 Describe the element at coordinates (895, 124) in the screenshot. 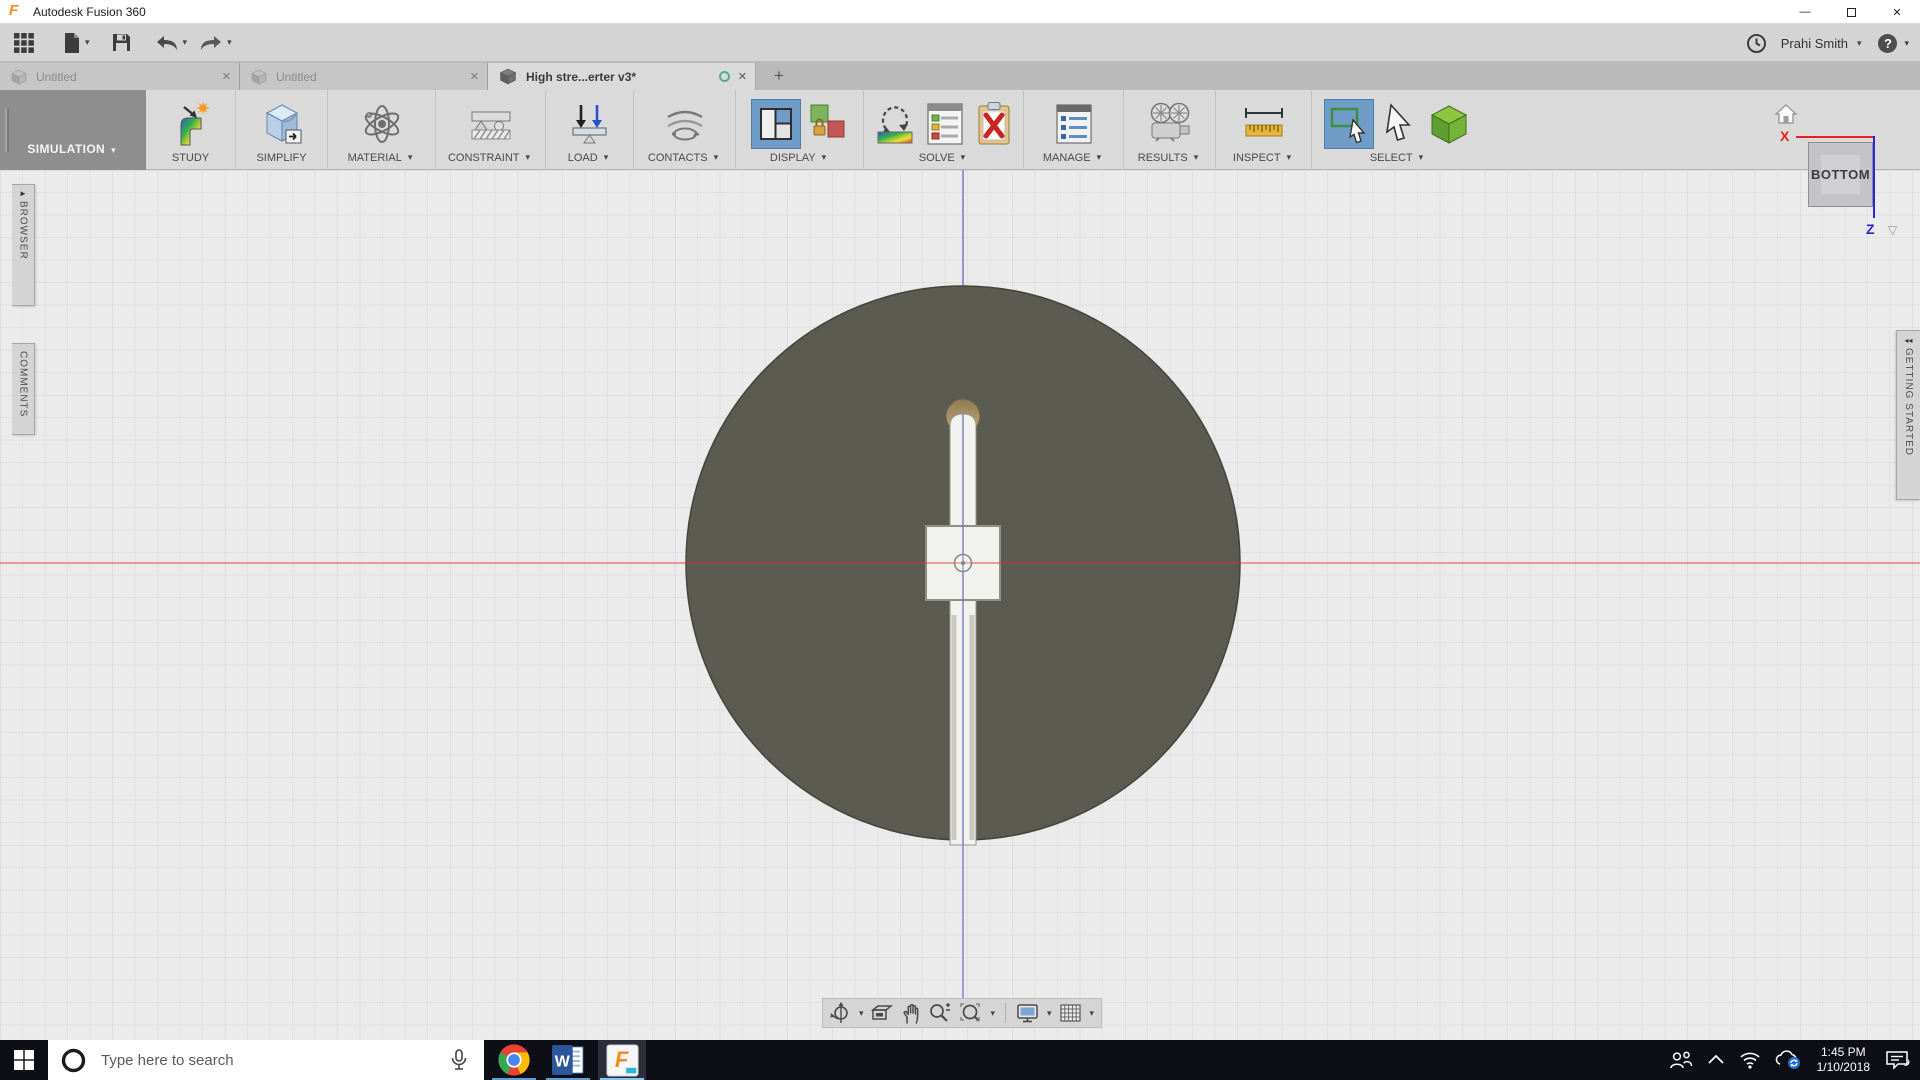

I see `solve-icon` at that location.